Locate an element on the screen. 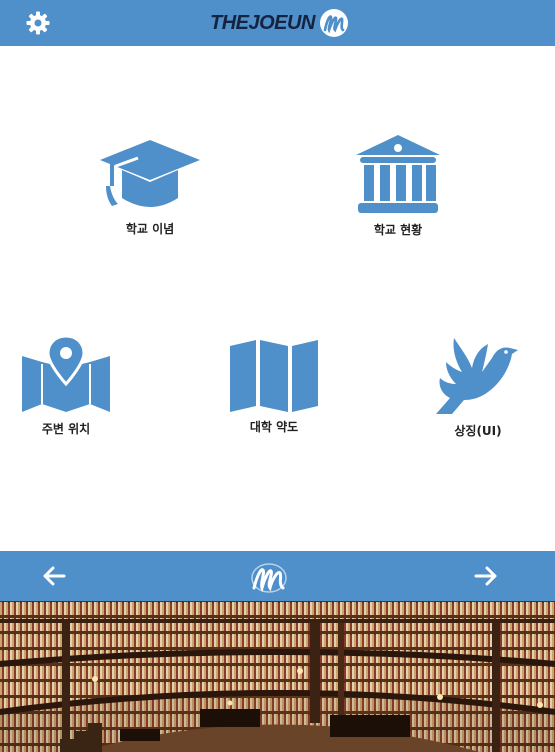  brand-name: THEJOEUN is located at coordinates (262, 22).